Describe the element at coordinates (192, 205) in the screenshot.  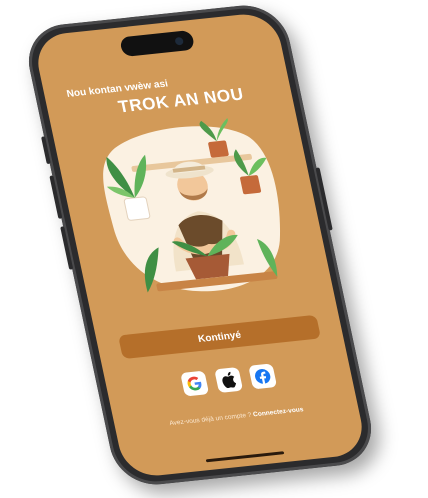
I see `gardener-illustration` at that location.